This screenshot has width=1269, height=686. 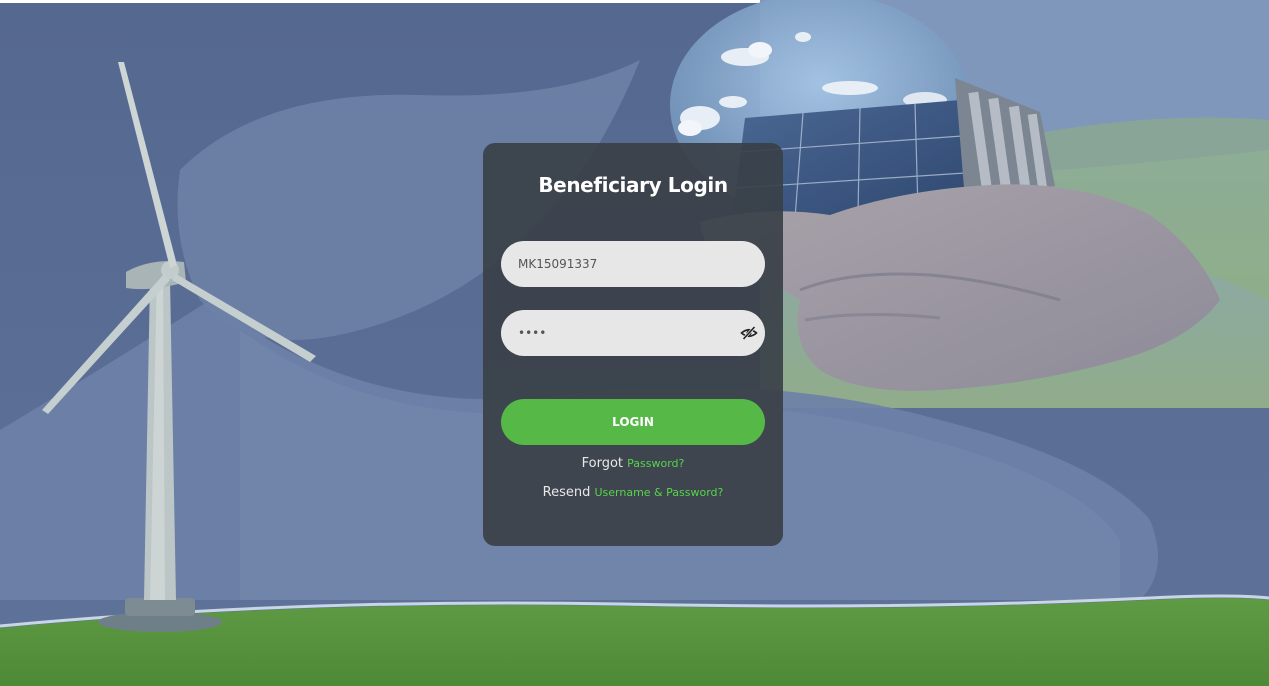 I want to click on forgot-prefix: Forgot, so click(x=602, y=463).